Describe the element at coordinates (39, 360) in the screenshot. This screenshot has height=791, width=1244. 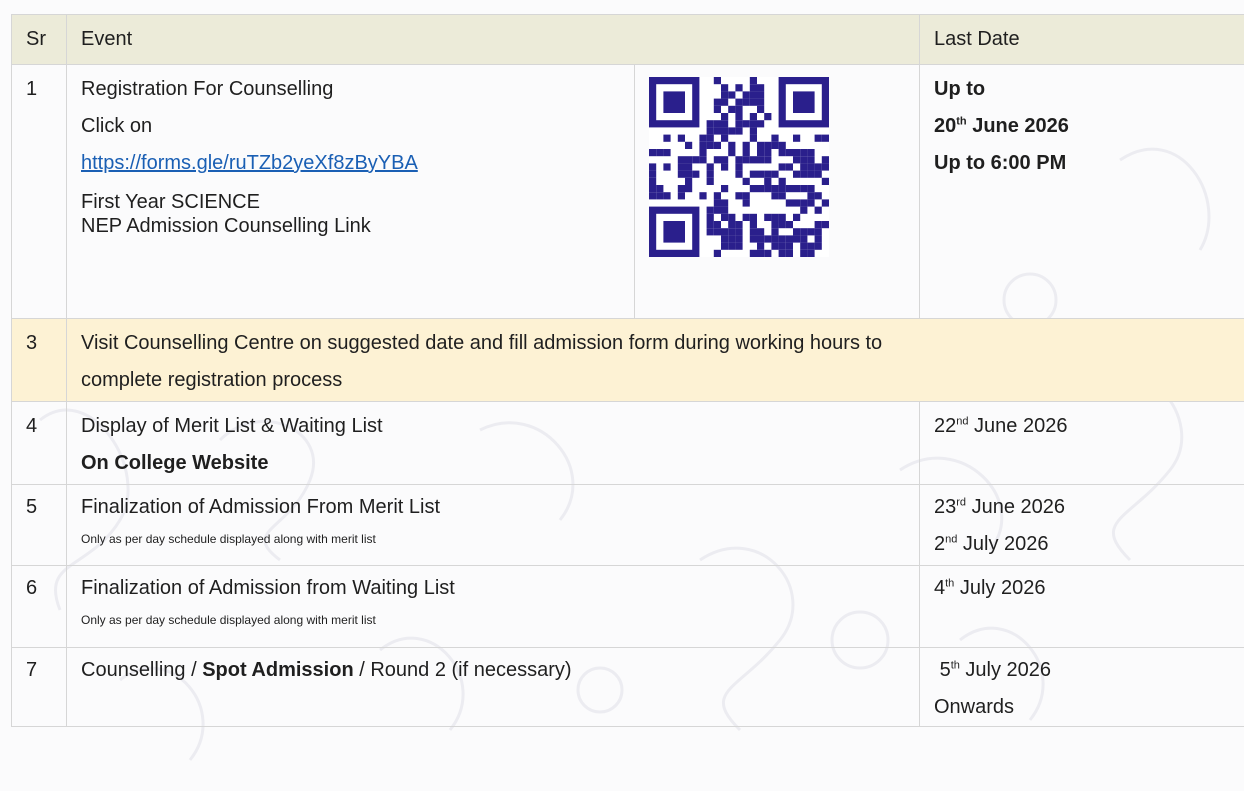
I see `row-number: 3` at that location.